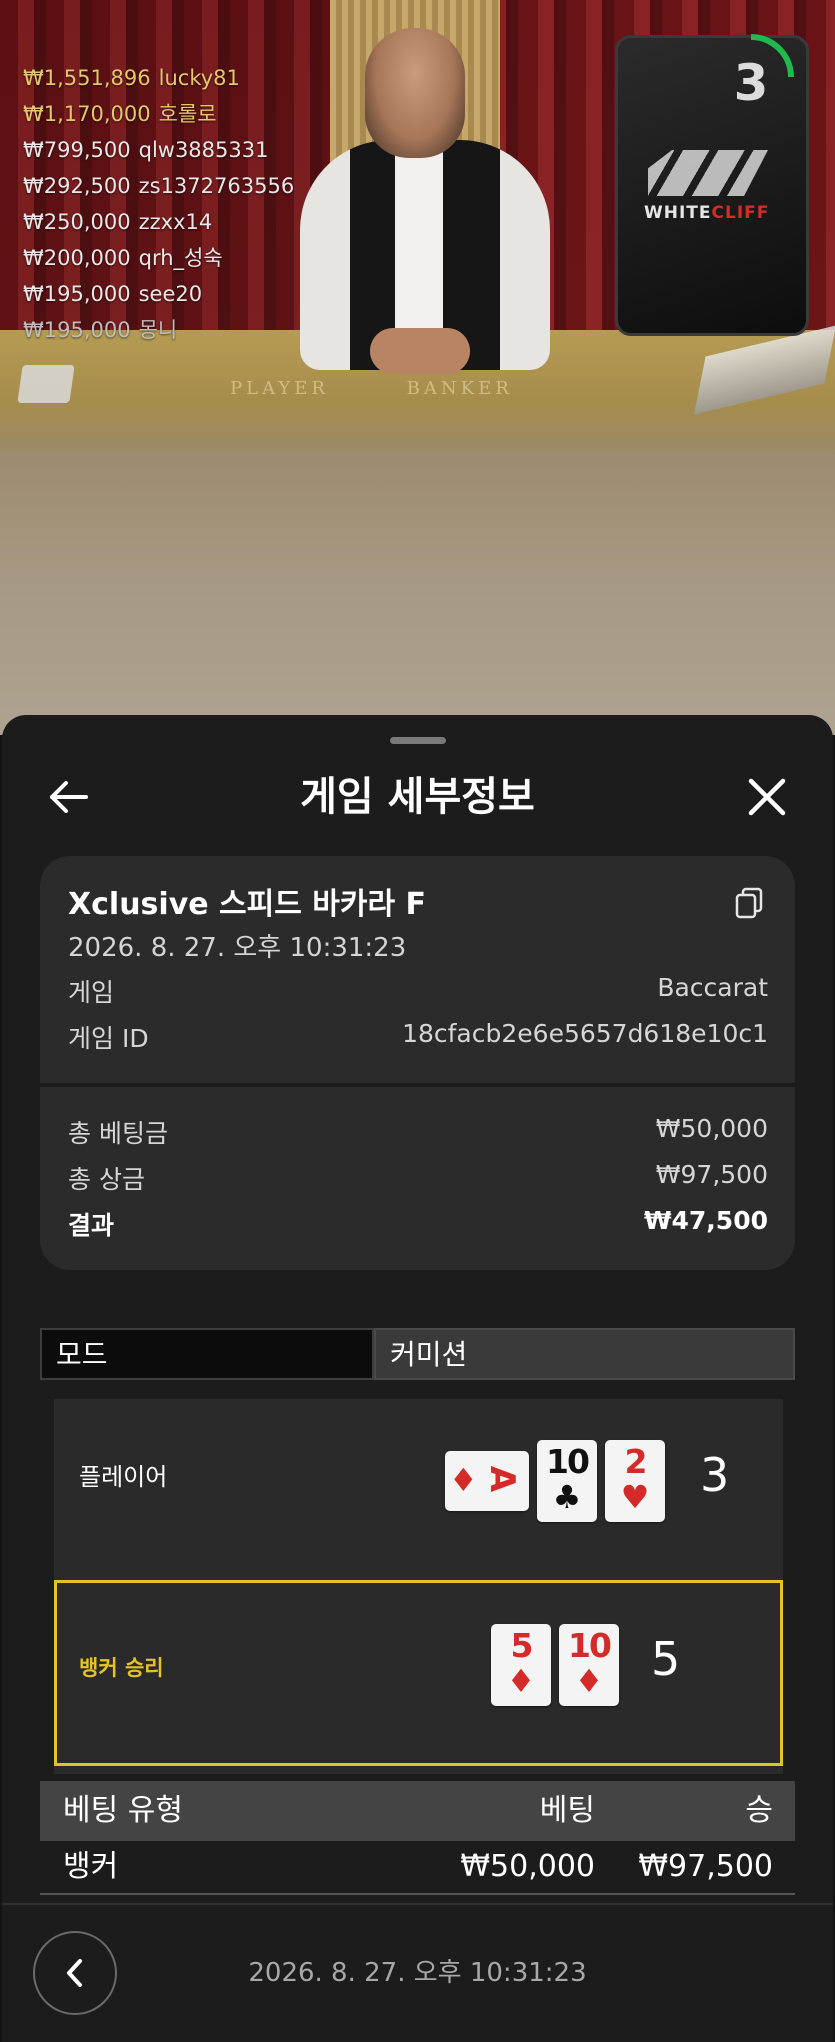  I want to click on mode-tabs: 모드 커미션, so click(417, 1354).